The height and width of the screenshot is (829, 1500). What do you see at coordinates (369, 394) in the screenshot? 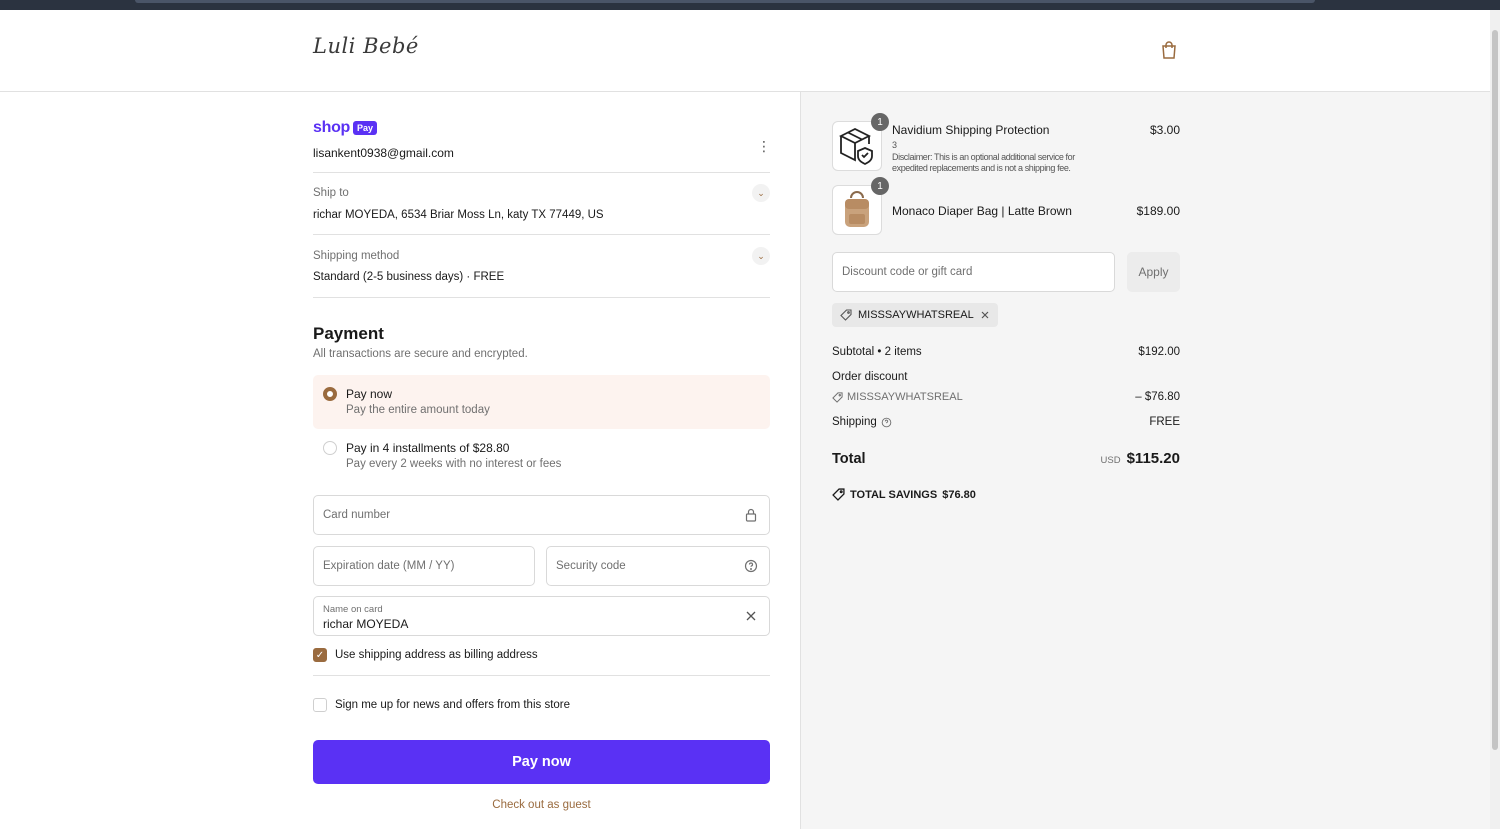
I see `pay-now-title: Pay now` at bounding box center [369, 394].